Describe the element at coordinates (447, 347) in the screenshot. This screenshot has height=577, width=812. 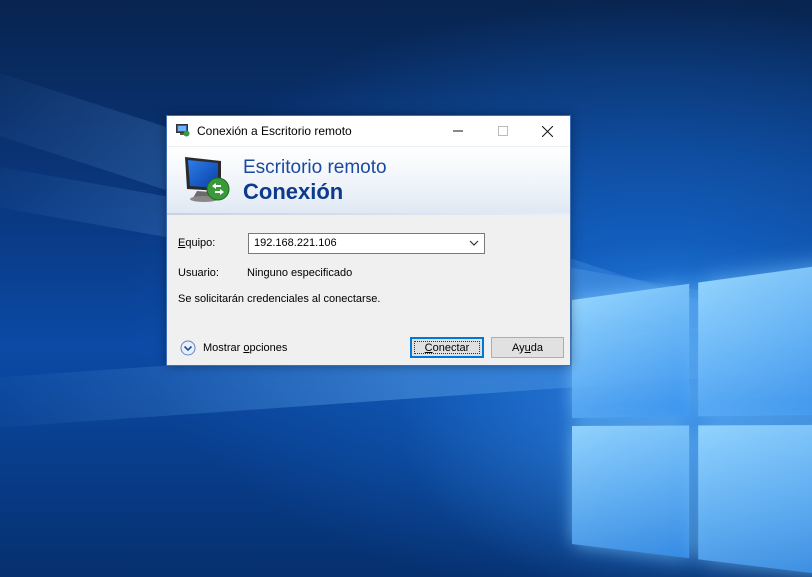
I see `connect-button: Conectar` at that location.